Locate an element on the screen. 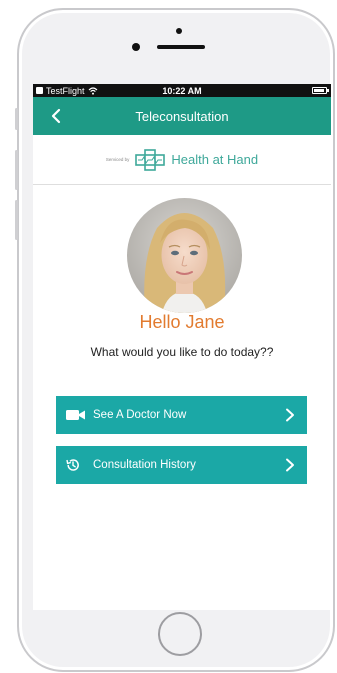 Image resolution: width=337 pixels, height=673 pixels. sponsor-prefix: Serviced by is located at coordinates (117, 159).